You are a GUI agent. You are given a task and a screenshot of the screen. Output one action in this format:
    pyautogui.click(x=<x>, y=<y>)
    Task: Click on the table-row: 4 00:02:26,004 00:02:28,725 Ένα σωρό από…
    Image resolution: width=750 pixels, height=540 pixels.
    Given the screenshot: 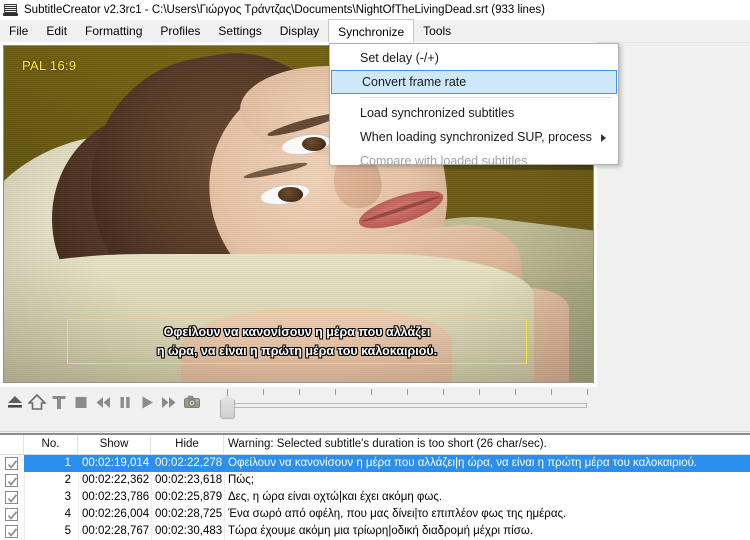 What is the action you would take?
    pyautogui.click(x=375, y=514)
    